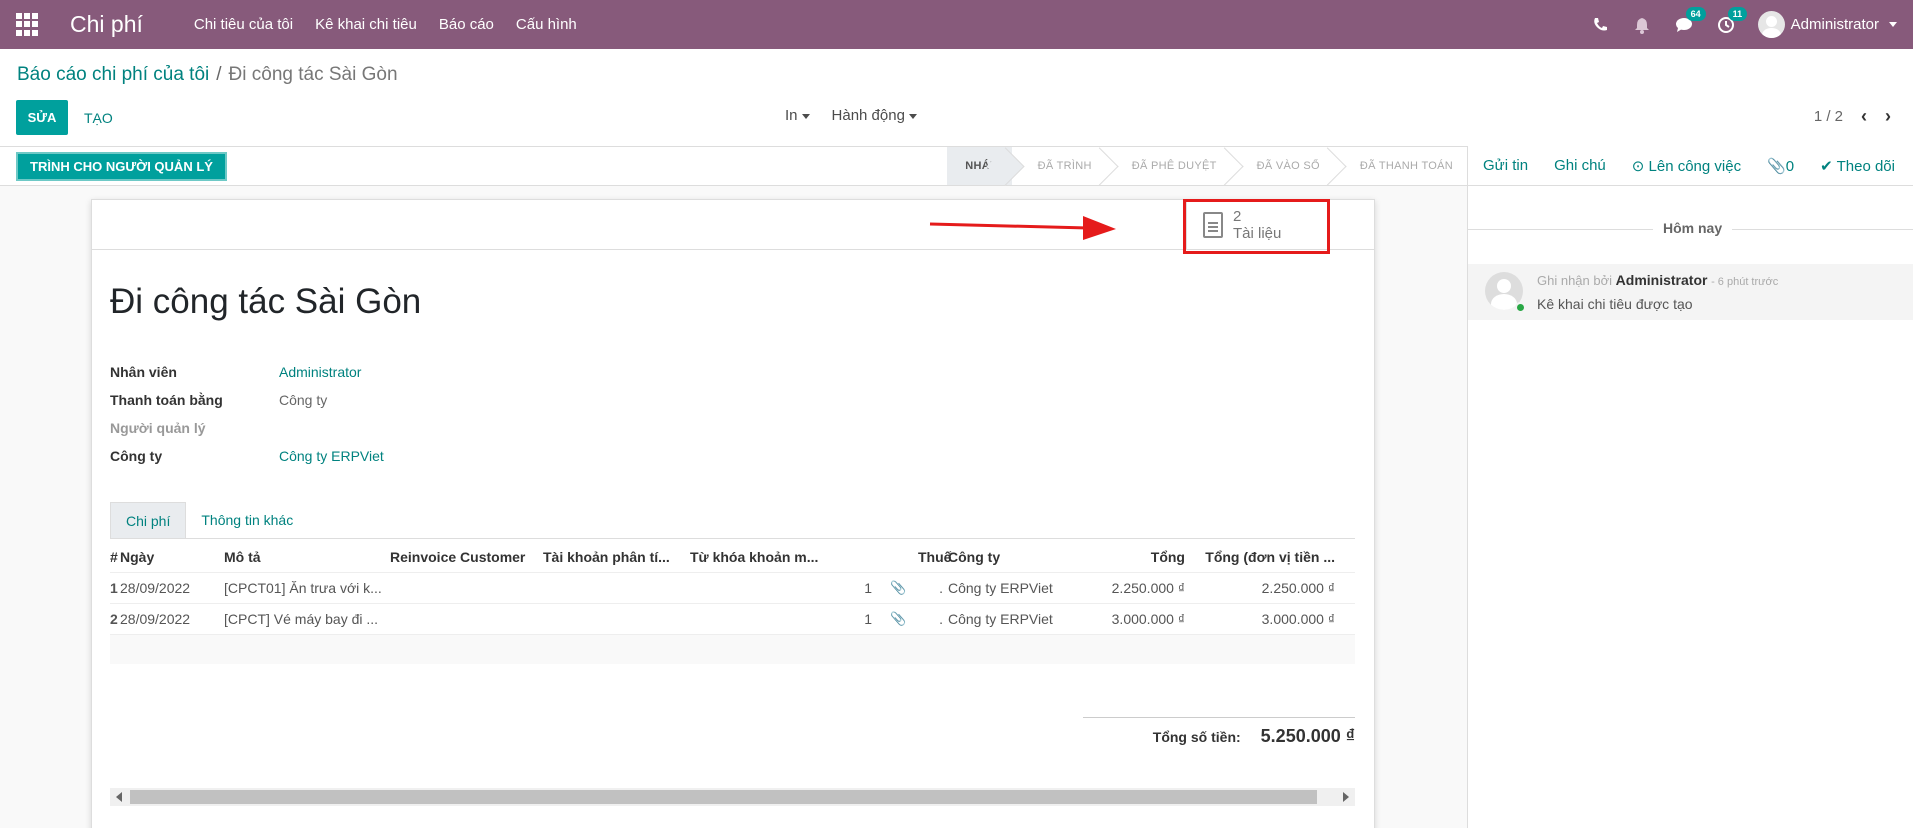 Image resolution: width=1913 pixels, height=828 pixels. What do you see at coordinates (331, 456) in the screenshot?
I see `field-company: Công ty ERPViet` at bounding box center [331, 456].